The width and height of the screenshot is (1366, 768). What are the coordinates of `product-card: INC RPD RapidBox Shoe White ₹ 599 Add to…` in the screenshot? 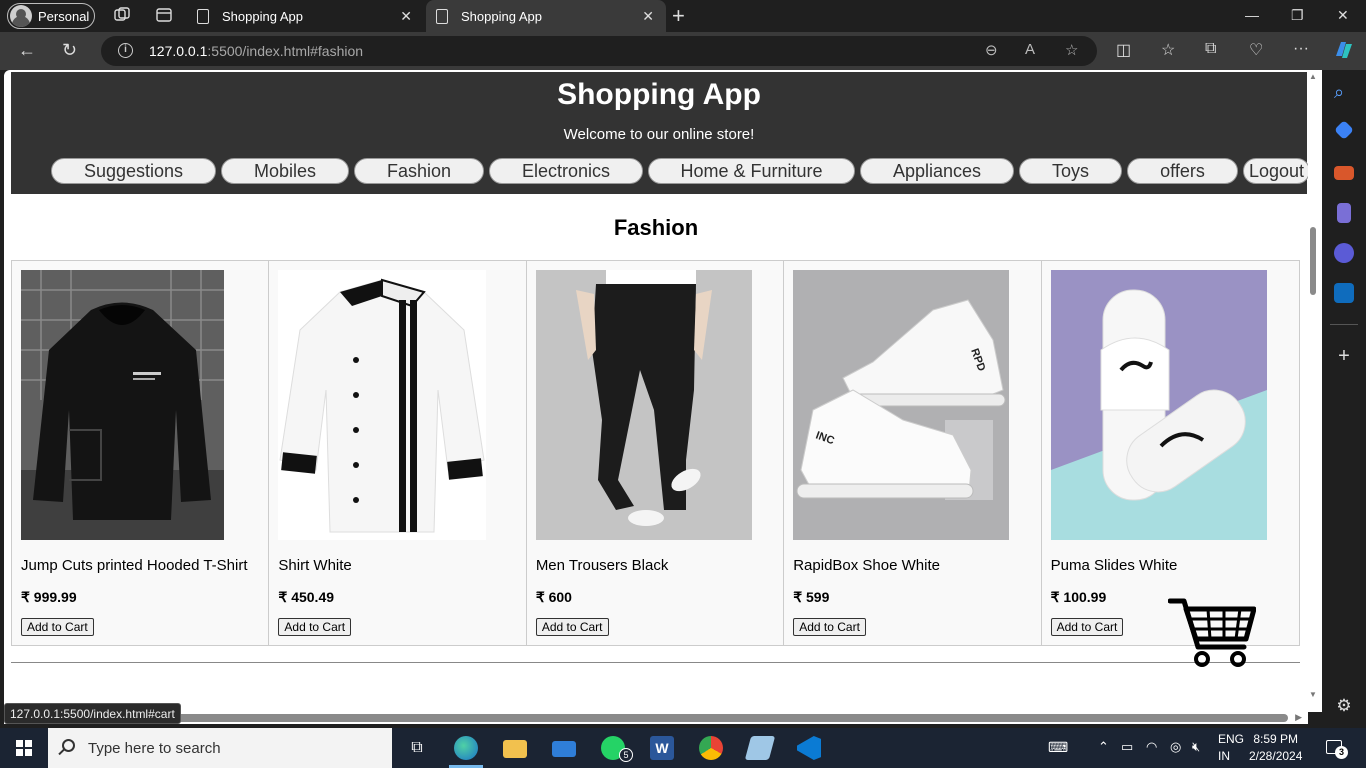 It's located at (913, 453).